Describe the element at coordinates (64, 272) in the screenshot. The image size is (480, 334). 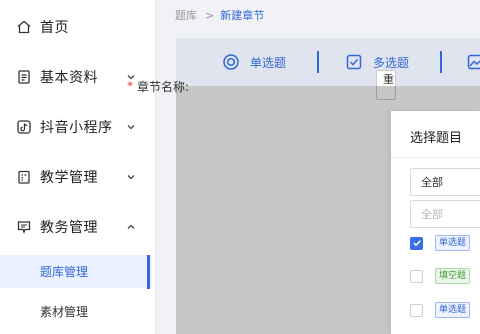
I see `sidebar-subitem-label: 题库管理` at that location.